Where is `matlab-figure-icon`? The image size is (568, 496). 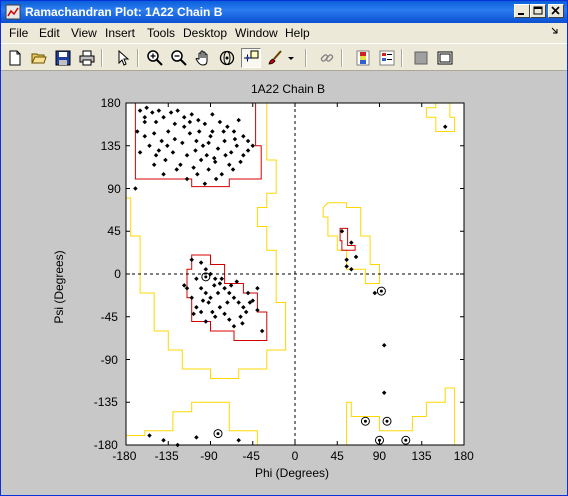 matlab-figure-icon is located at coordinates (13, 12).